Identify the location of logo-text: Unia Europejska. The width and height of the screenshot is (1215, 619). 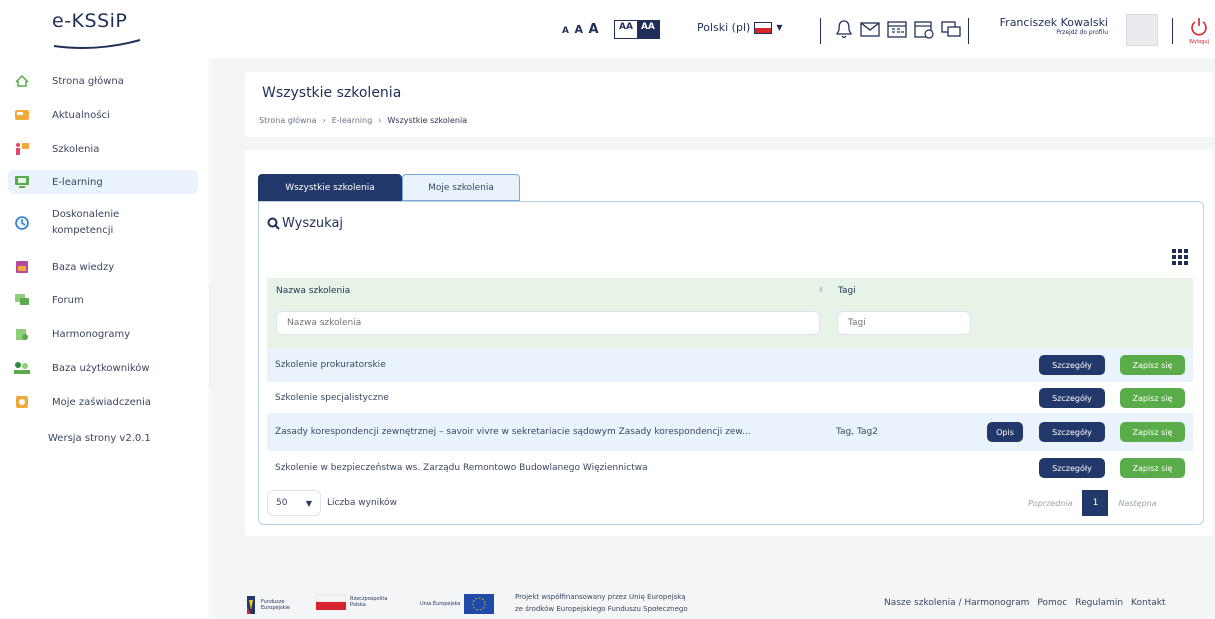
(440, 604).